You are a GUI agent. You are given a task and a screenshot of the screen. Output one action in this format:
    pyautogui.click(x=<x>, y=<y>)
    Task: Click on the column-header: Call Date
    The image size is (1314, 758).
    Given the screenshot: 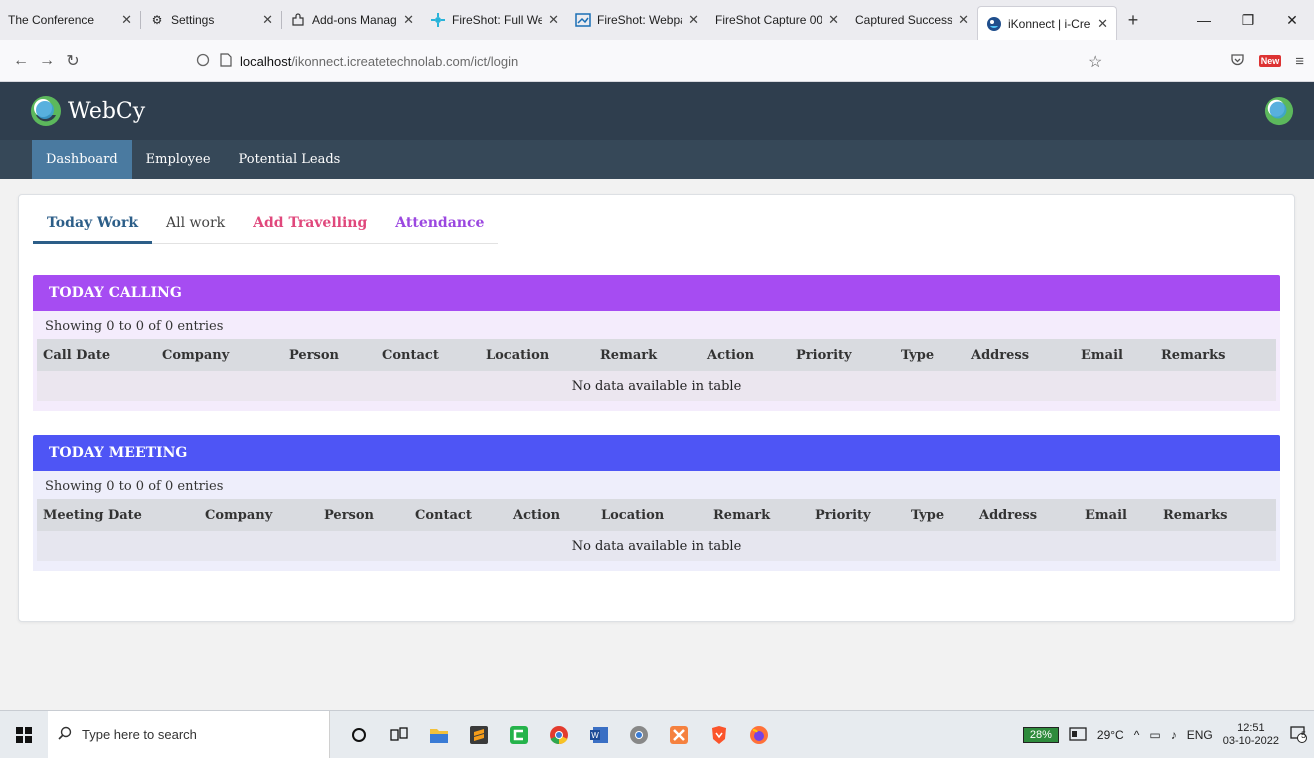 What is the action you would take?
    pyautogui.click(x=96, y=355)
    